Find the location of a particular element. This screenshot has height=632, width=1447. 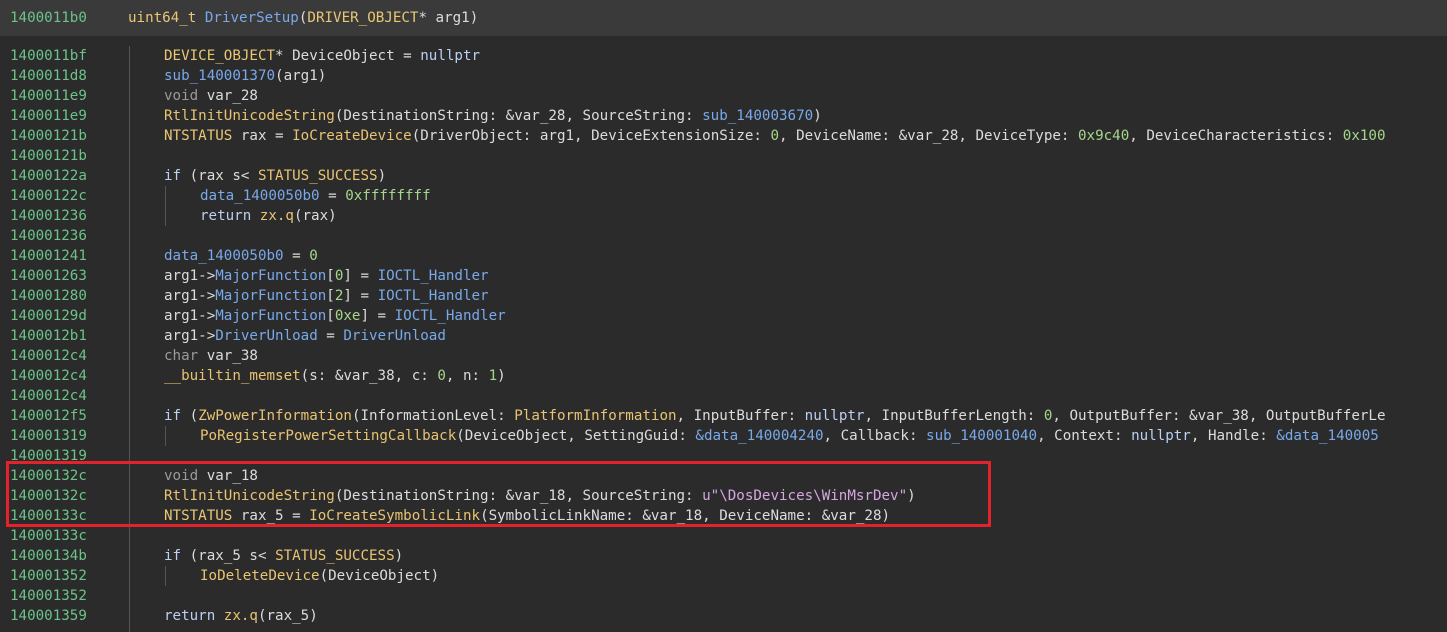

line-text: if (rax s< STATUS_SUCCESS) is located at coordinates (275, 176).